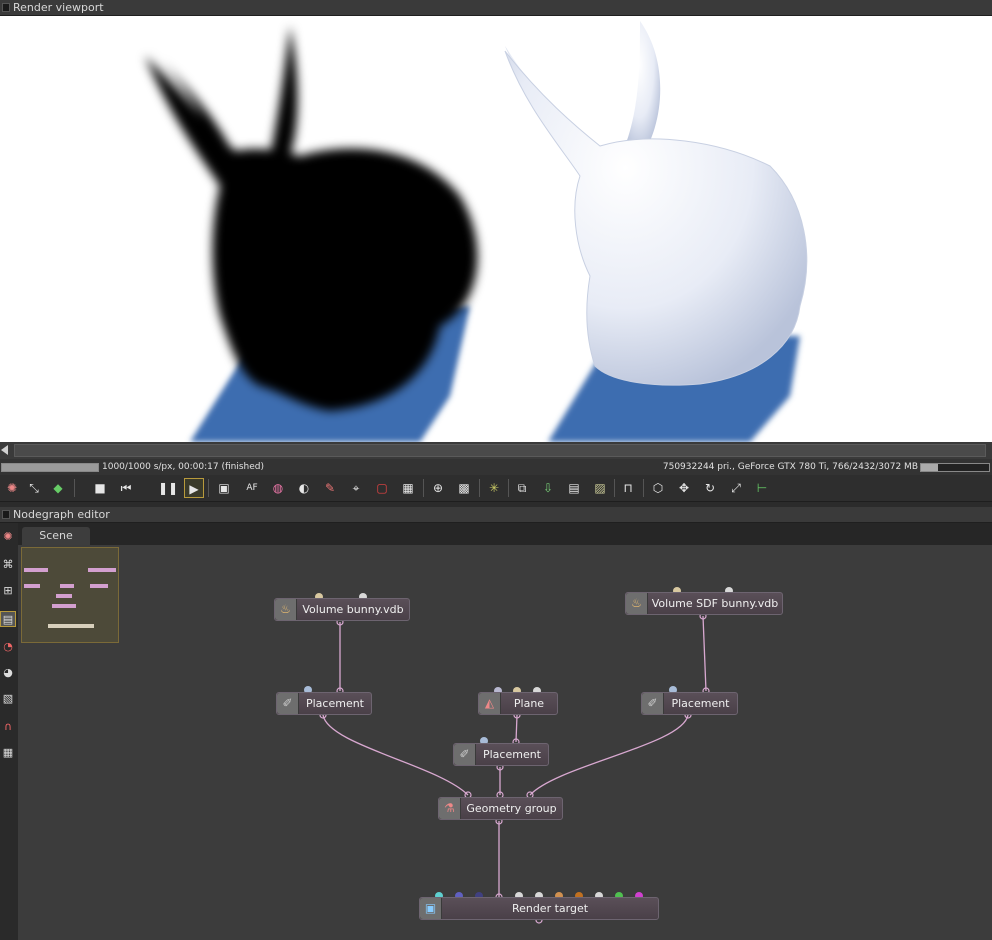  Describe the element at coordinates (511, 808) in the screenshot. I see `node-label: Geometry group` at that location.